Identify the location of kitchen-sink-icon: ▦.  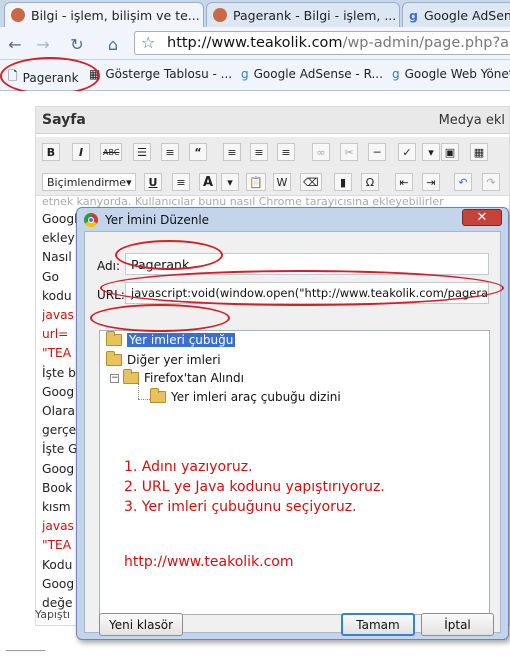
(479, 152).